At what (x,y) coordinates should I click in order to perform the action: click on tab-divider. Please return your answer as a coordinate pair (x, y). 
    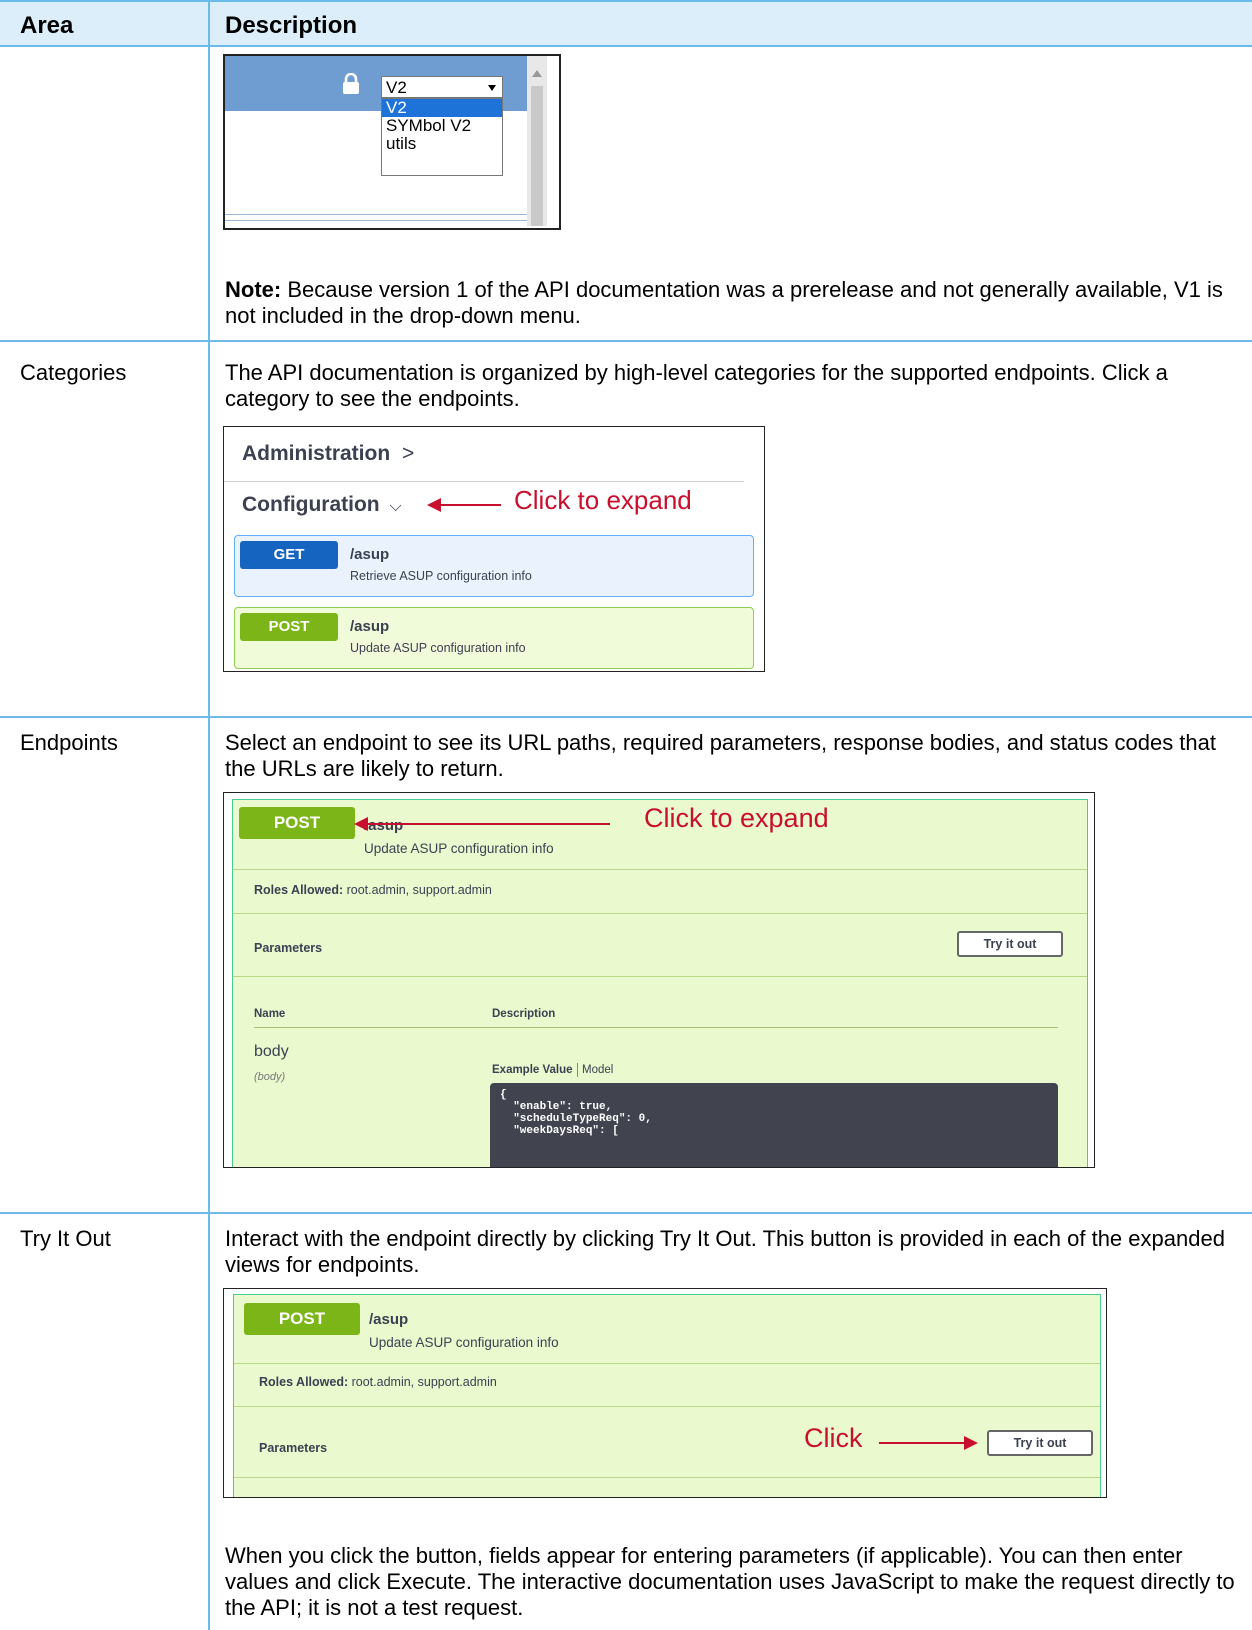
    Looking at the image, I should click on (577, 1070).